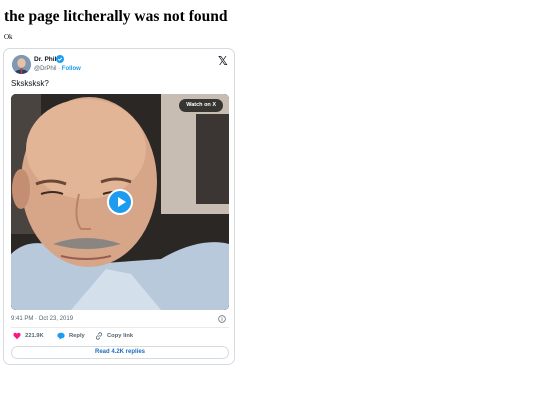 The height and width of the screenshot is (405, 540). What do you see at coordinates (17, 336) in the screenshot?
I see `heart-icon` at bounding box center [17, 336].